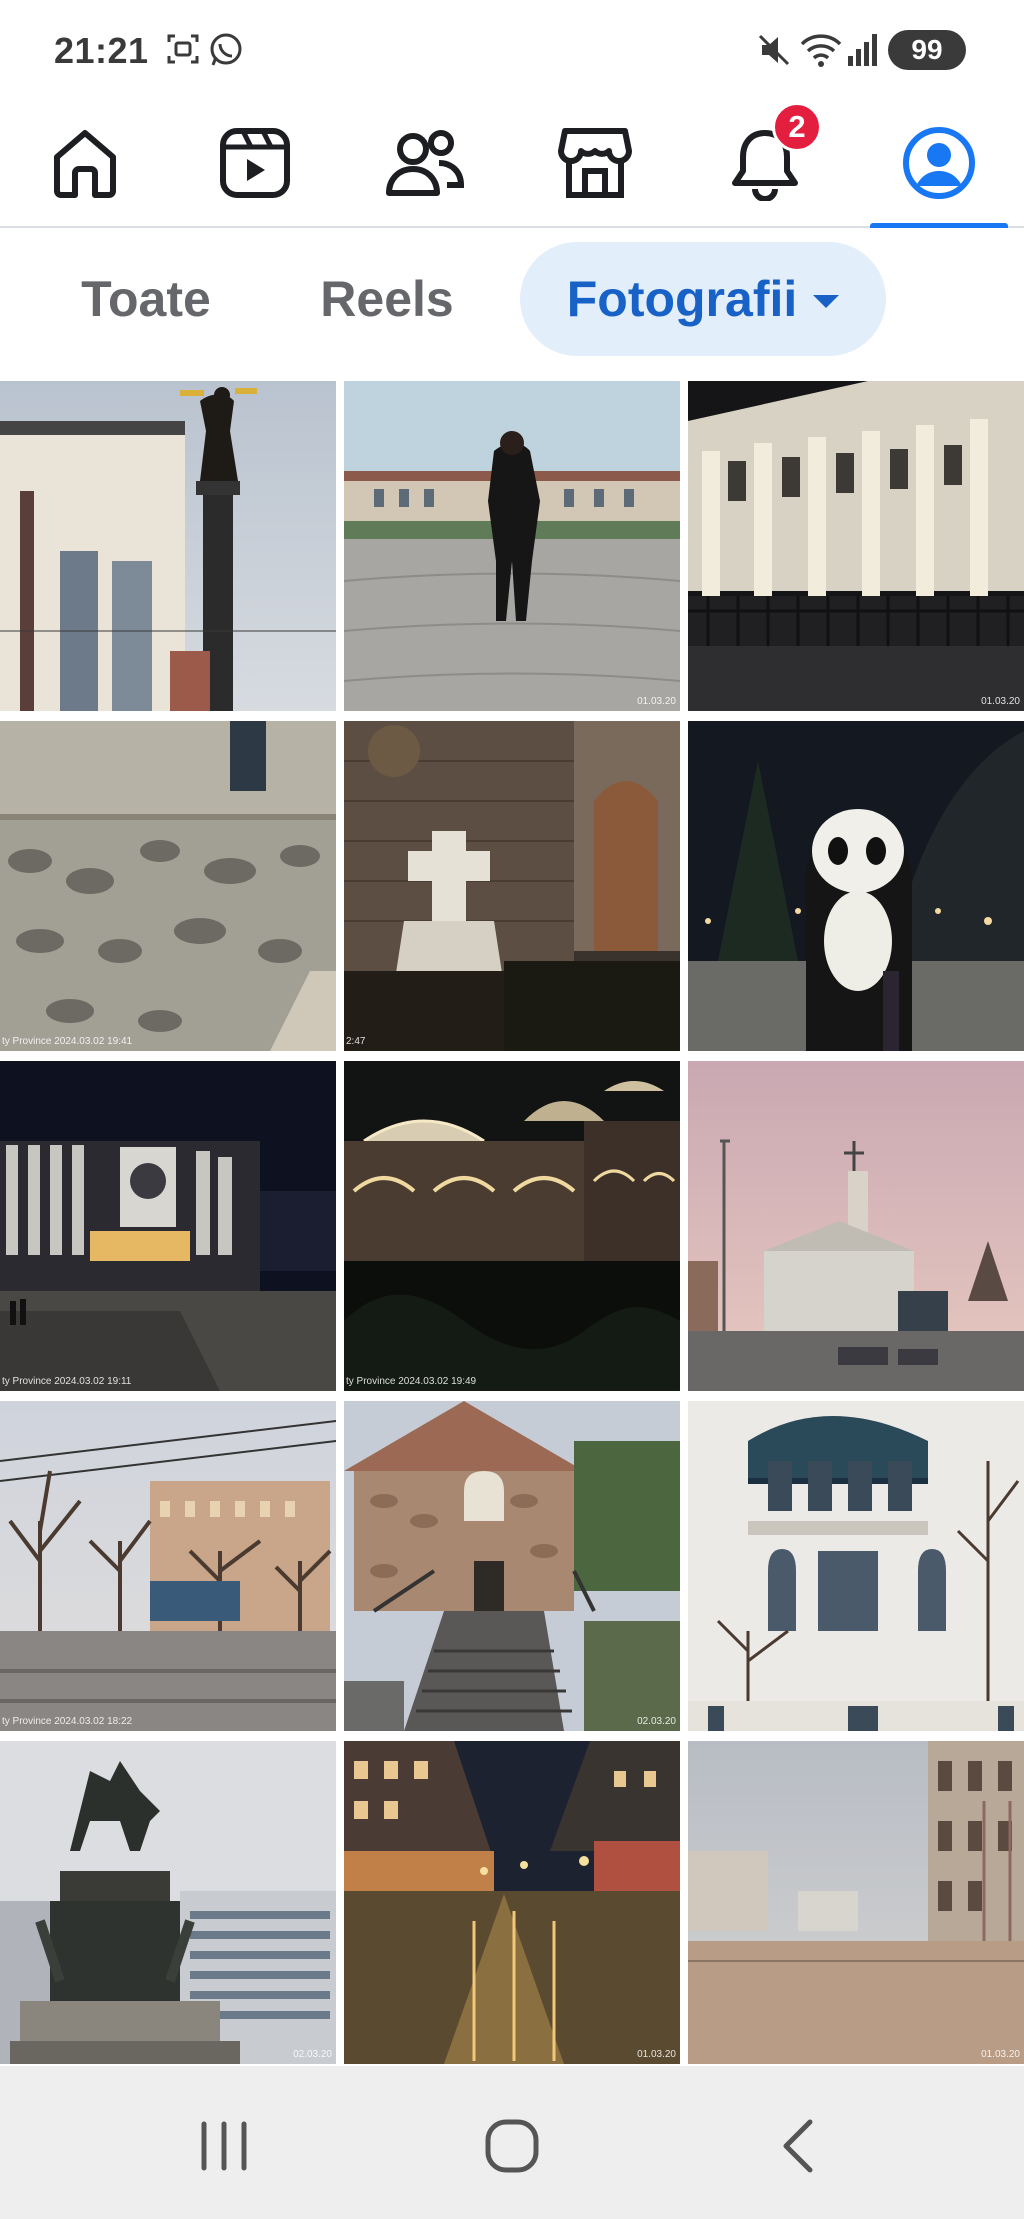  What do you see at coordinates (821, 52) in the screenshot?
I see `wifi-icon` at bounding box center [821, 52].